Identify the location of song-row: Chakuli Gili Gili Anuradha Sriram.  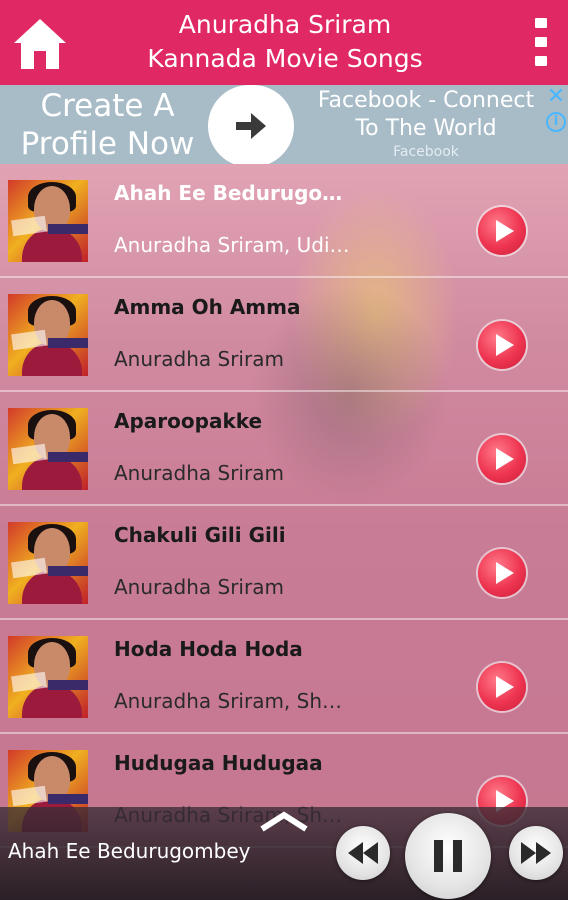
(284, 563).